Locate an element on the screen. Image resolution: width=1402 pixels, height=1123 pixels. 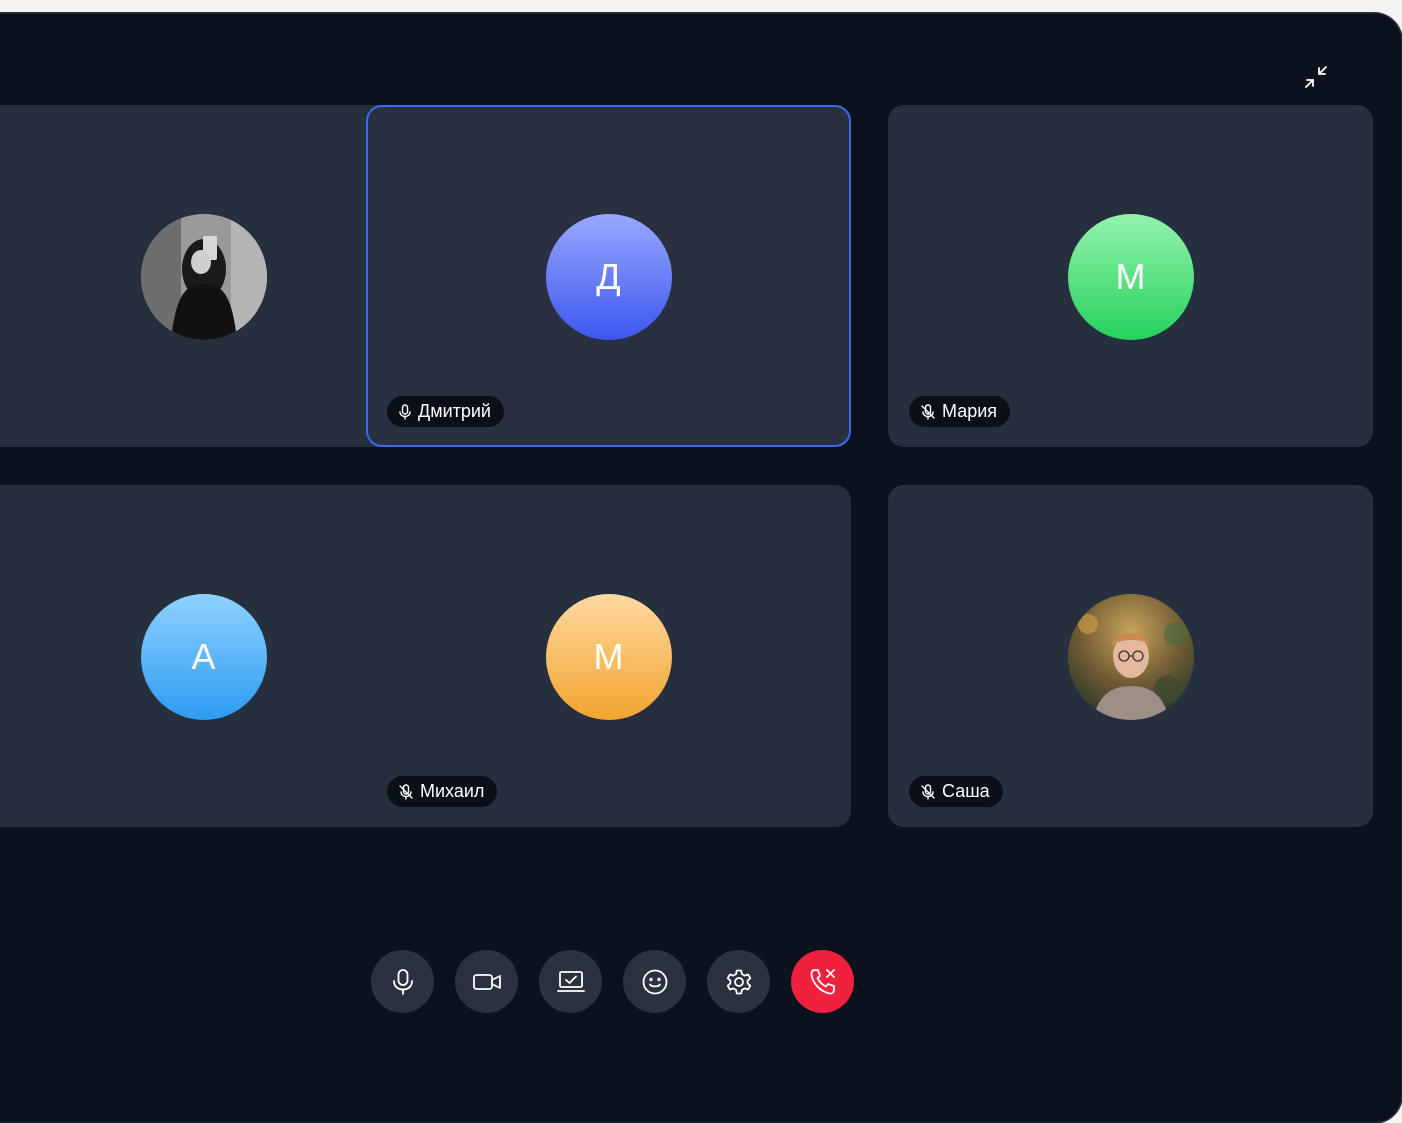
participant-tile: М Мария is located at coordinates (1130, 276).